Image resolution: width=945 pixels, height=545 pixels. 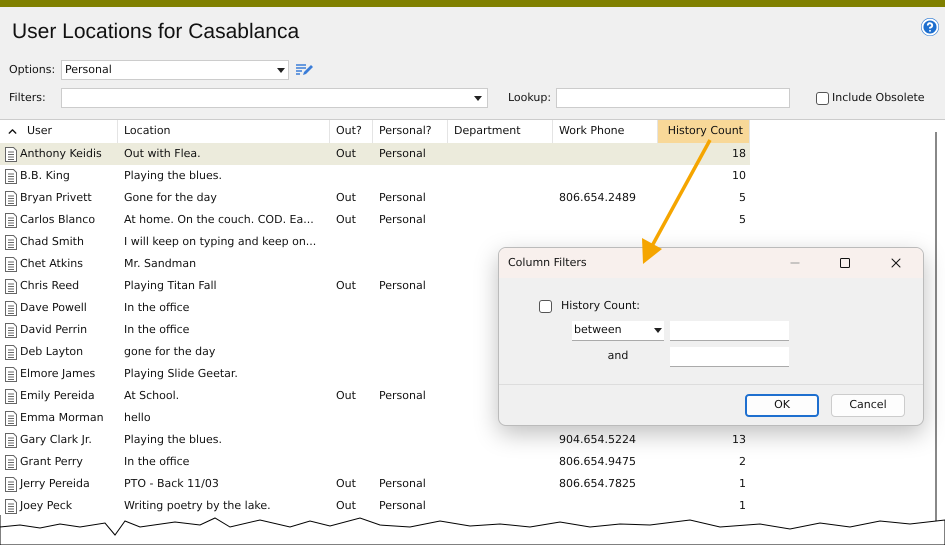 What do you see at coordinates (704, 131) in the screenshot?
I see `column-header: History Count` at bounding box center [704, 131].